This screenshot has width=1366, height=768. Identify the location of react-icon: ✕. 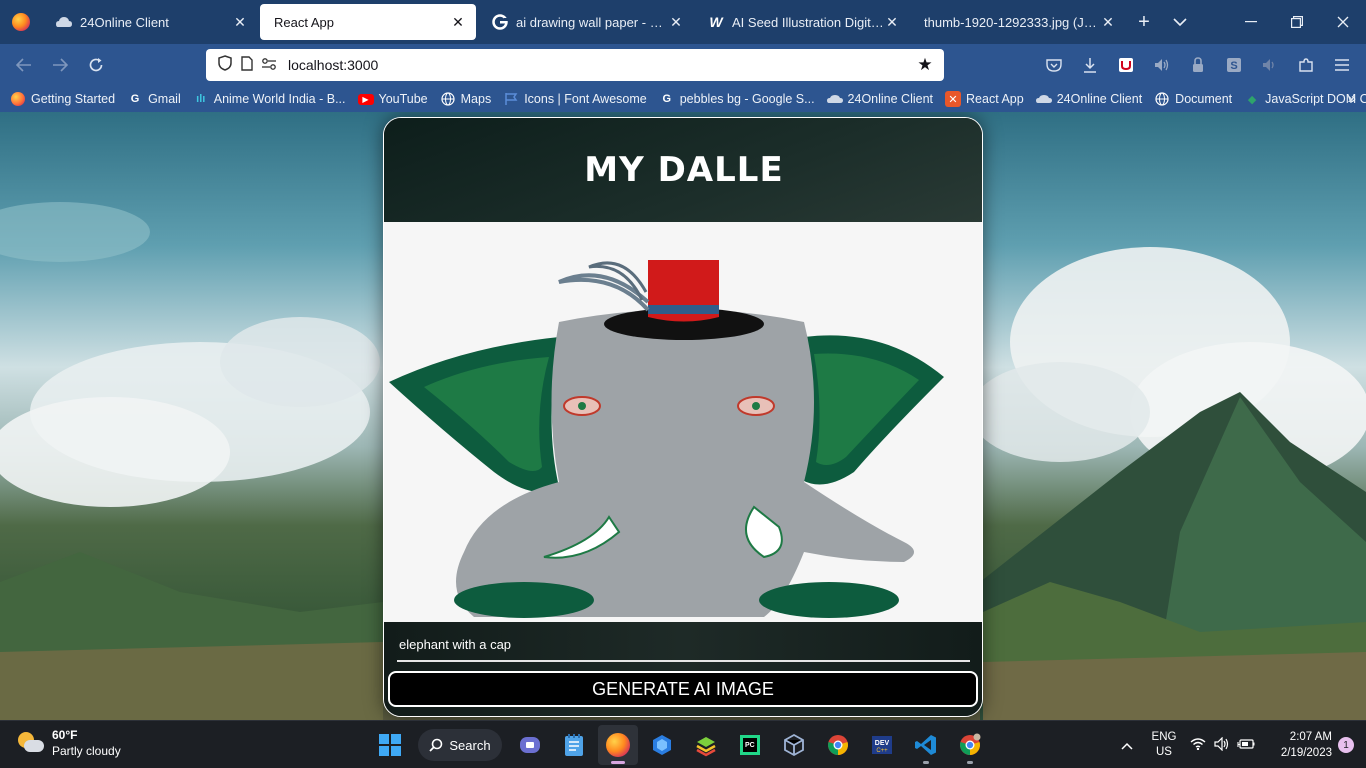
(953, 99).